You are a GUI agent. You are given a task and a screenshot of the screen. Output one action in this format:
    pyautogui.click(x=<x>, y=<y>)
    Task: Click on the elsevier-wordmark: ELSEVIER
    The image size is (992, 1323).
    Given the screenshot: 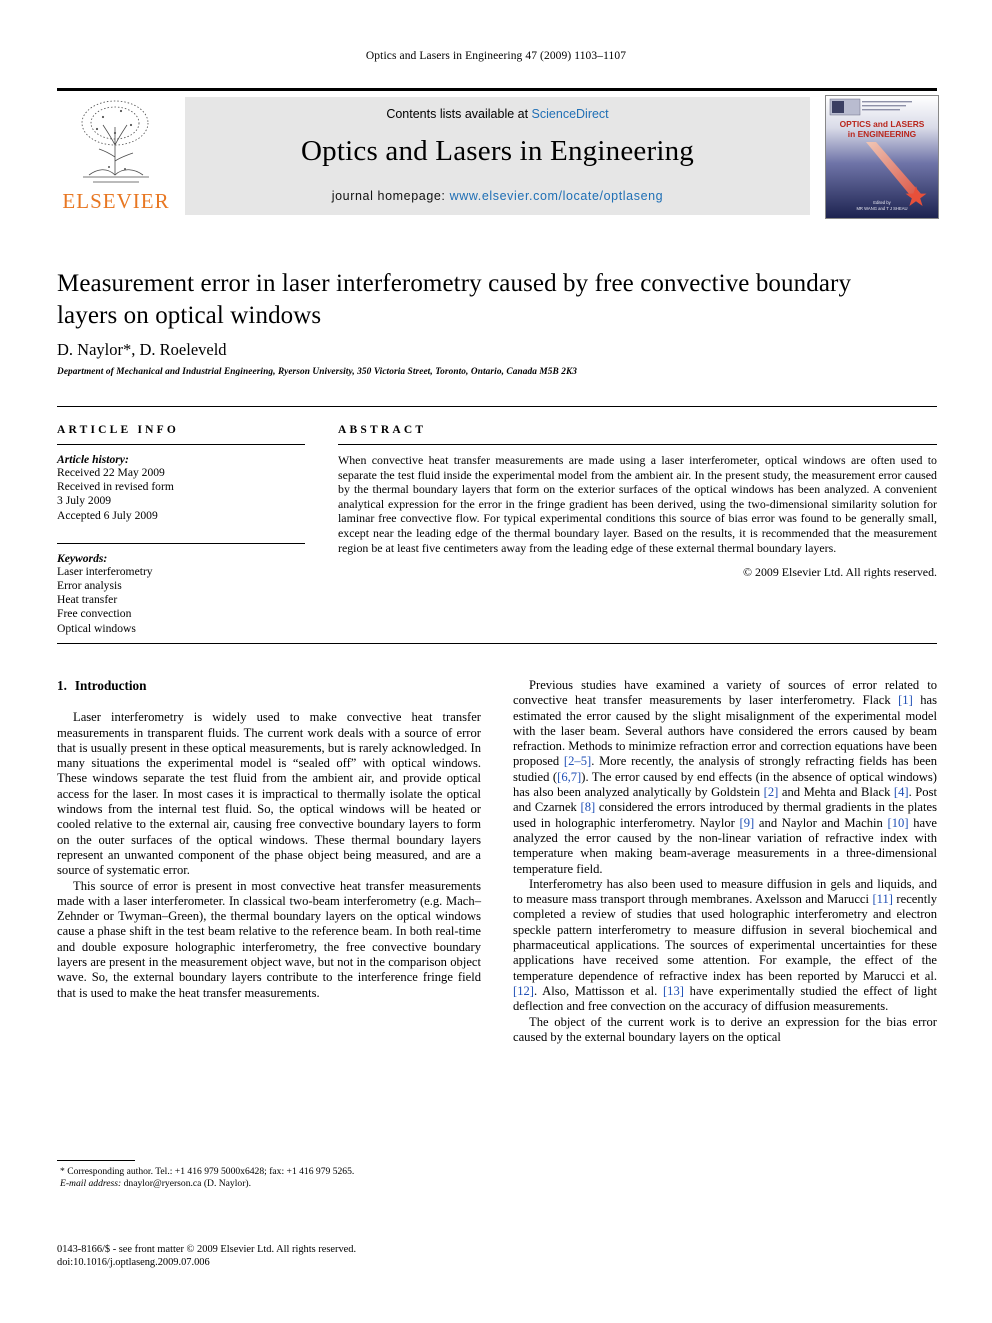 What is the action you would take?
    pyautogui.click(x=116, y=201)
    